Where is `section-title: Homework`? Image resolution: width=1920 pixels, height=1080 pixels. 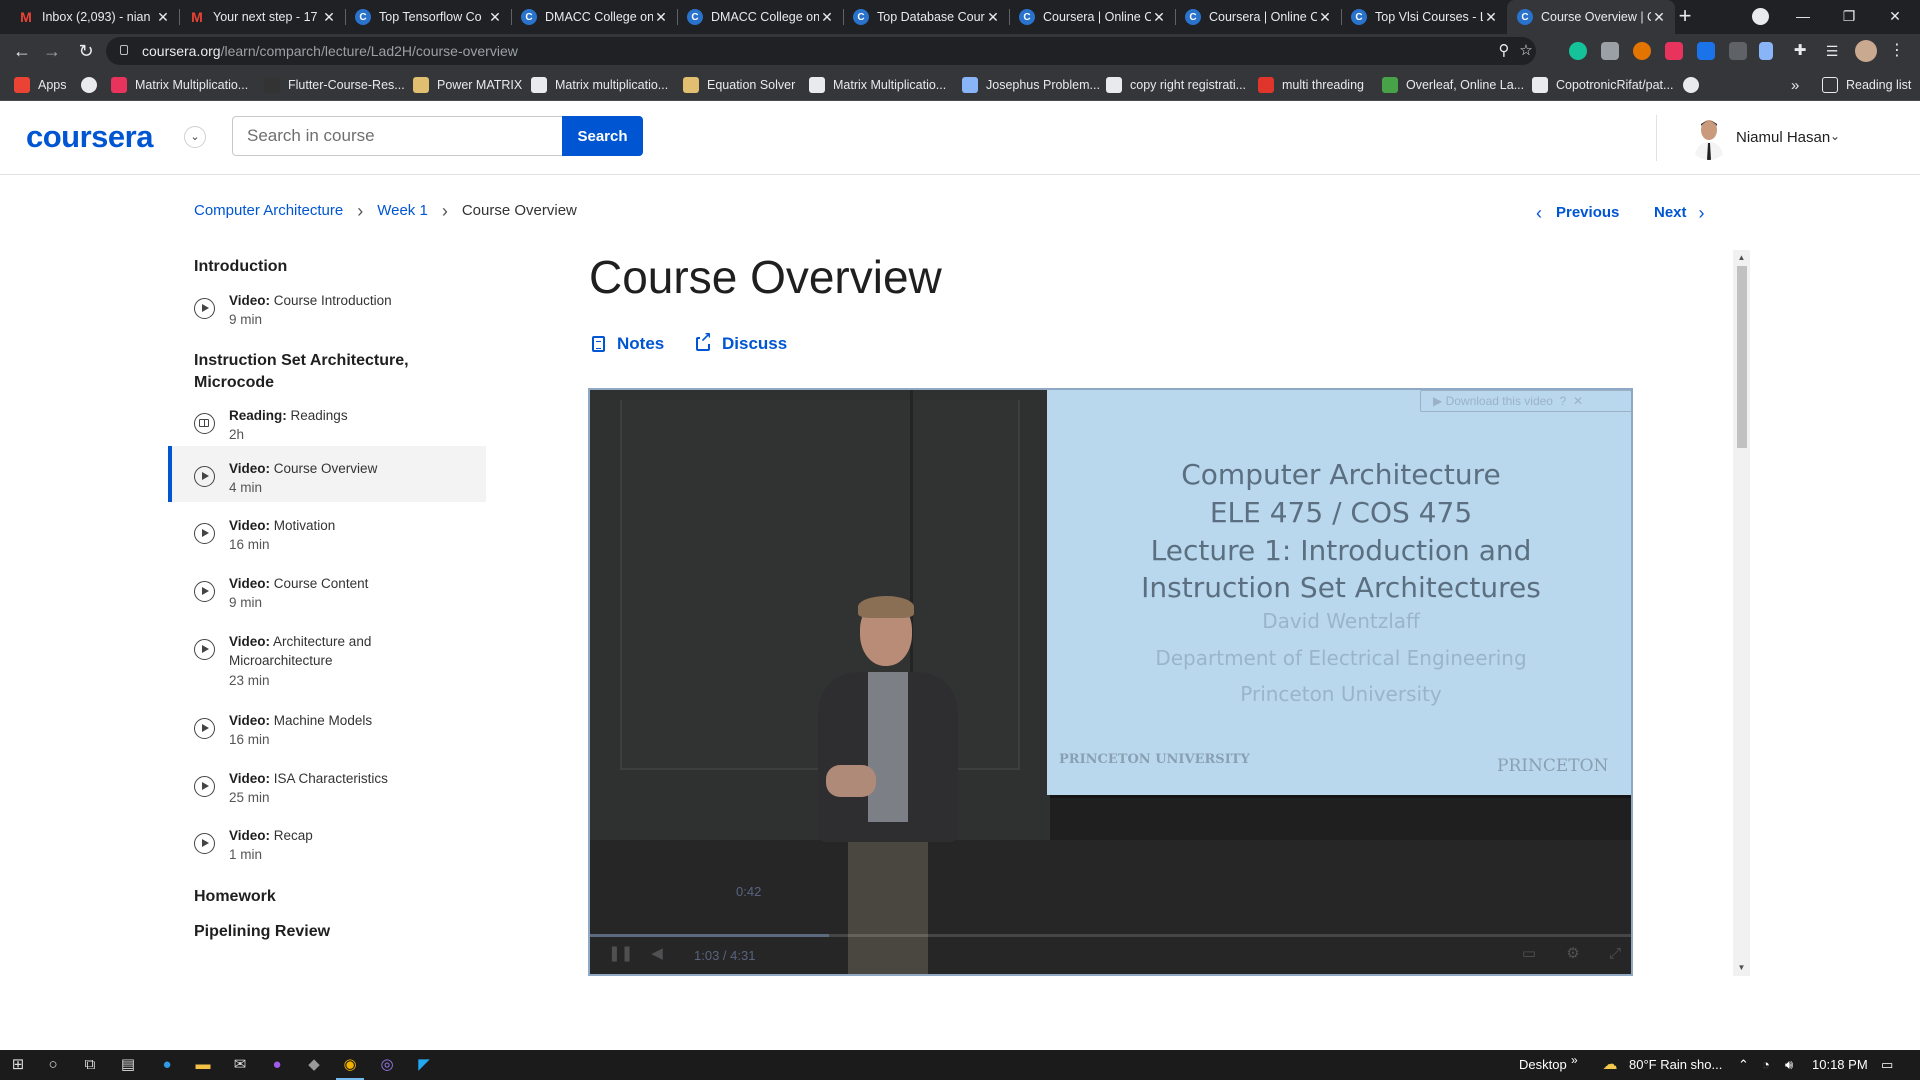 section-title: Homework is located at coordinates (324, 897).